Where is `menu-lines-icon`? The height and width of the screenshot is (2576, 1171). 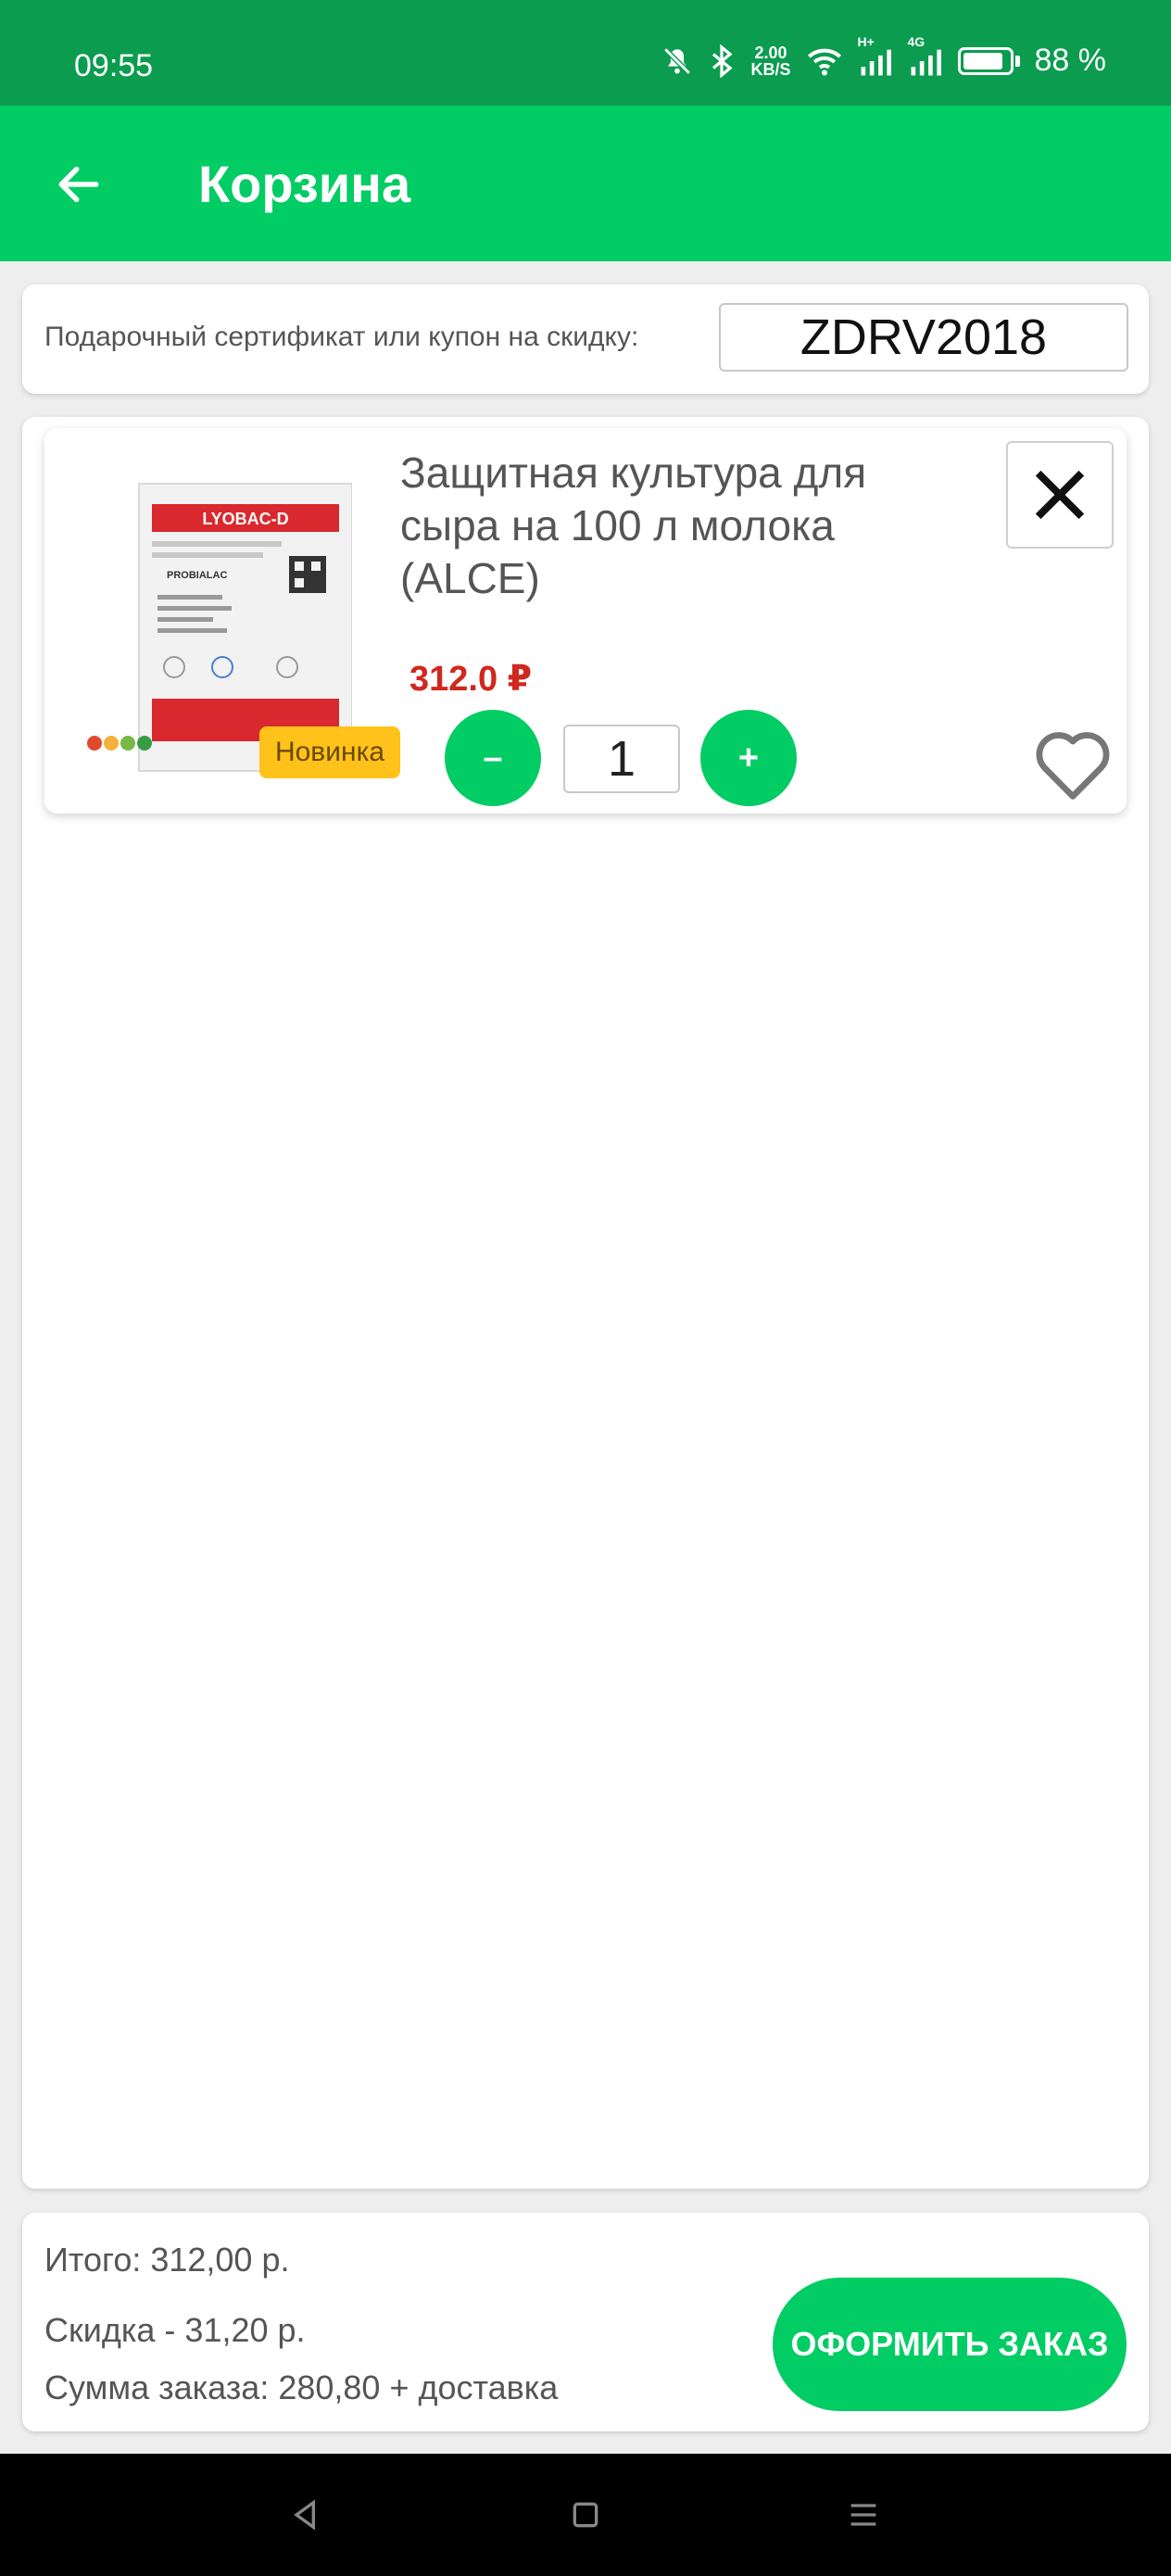 menu-lines-icon is located at coordinates (863, 2515).